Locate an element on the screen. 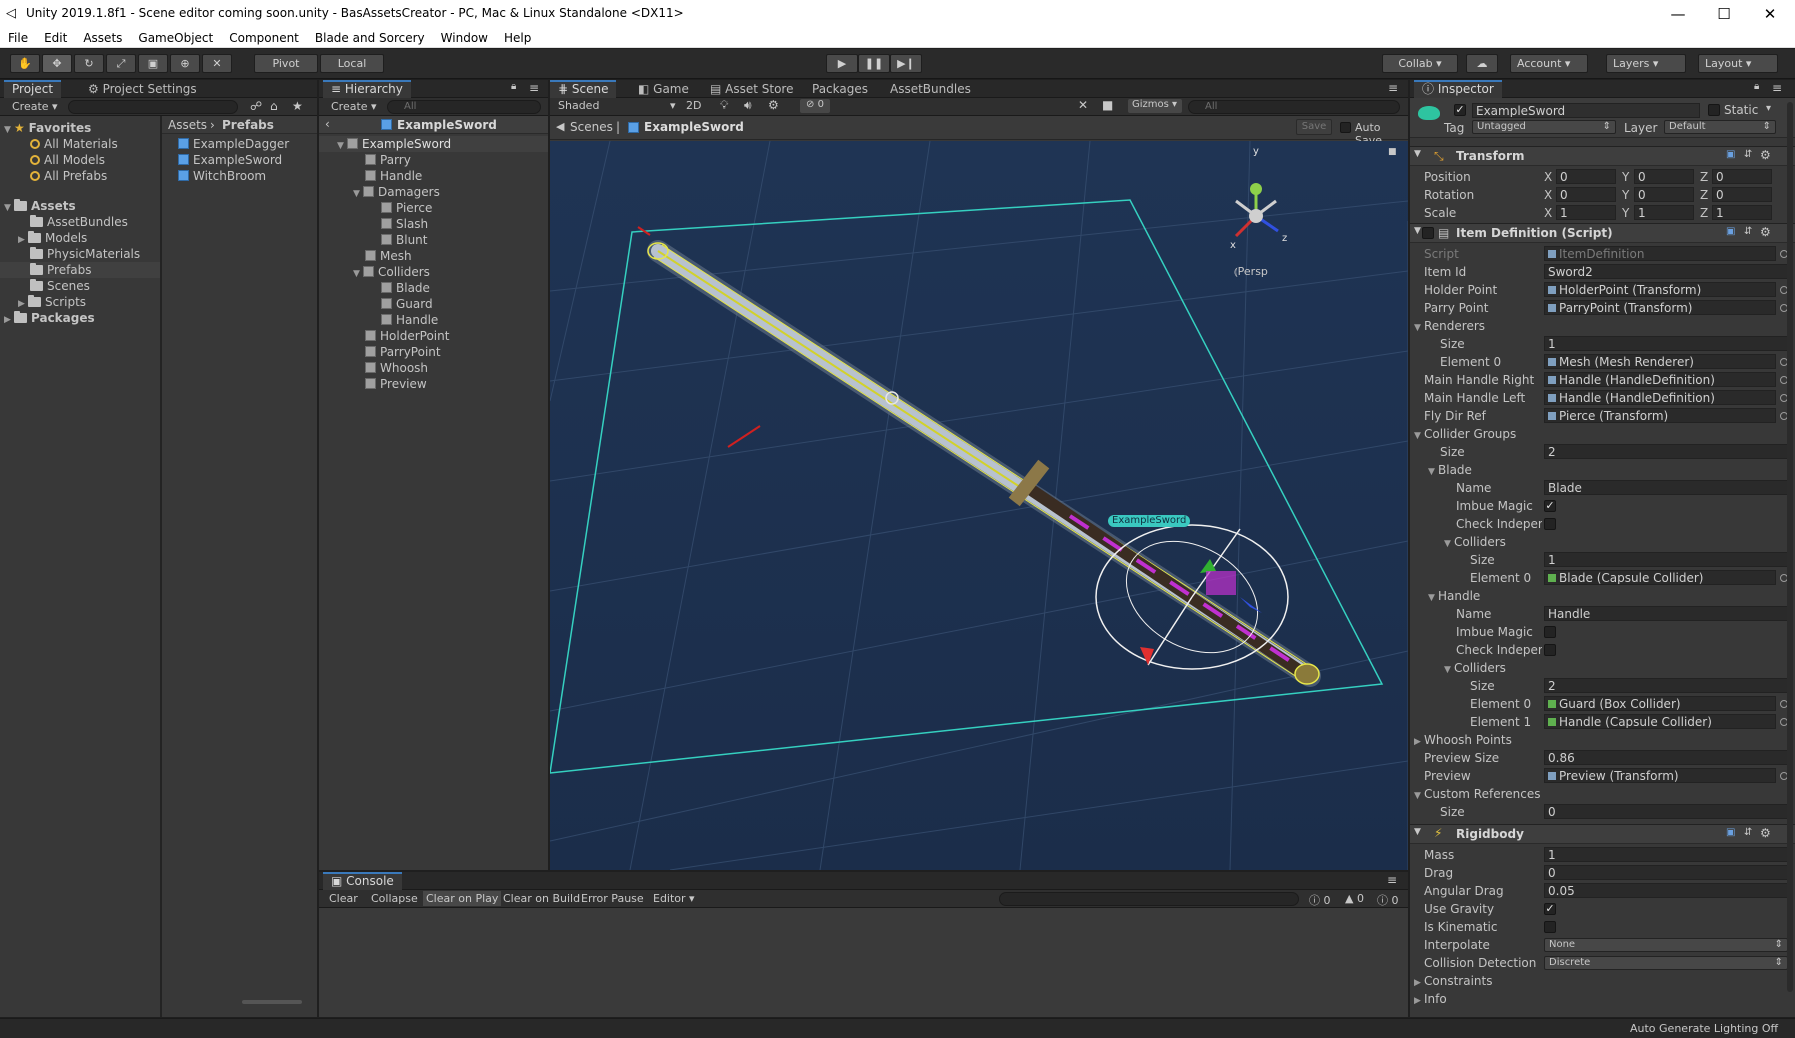 This screenshot has height=1038, width=1795. parry-point-field: ParryPoint (Transform) is located at coordinates (1660, 307).